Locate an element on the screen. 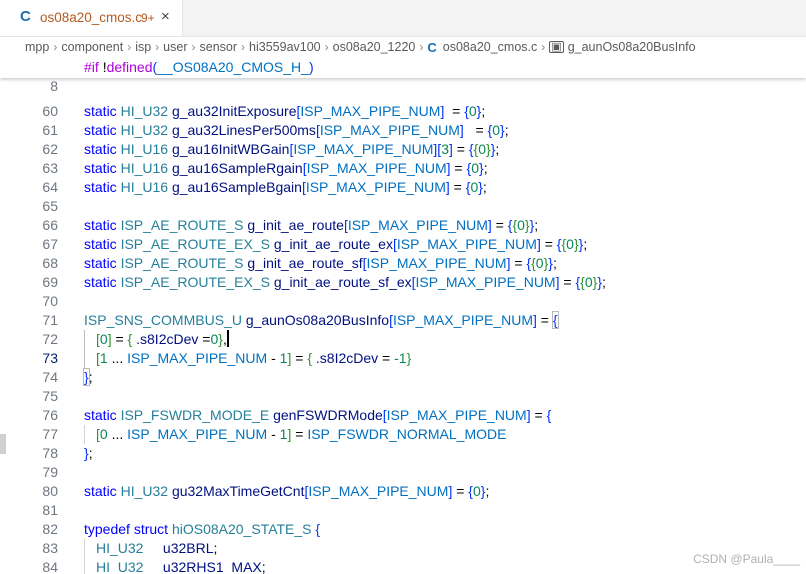 Image resolution: width=806 pixels, height=574 pixels. editor-tab-bar: C os08a20_cmos.c 9+ × is located at coordinates (403, 18).